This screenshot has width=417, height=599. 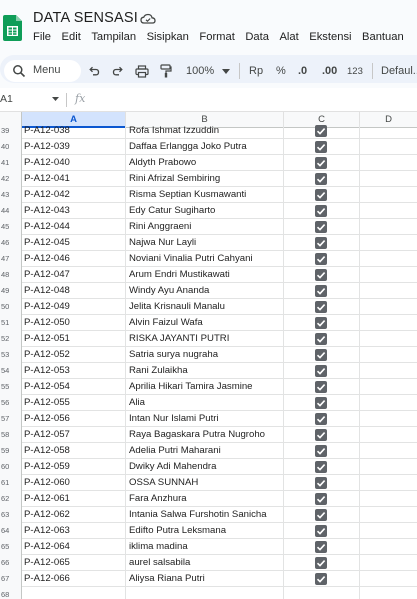 I want to click on cell-code, so click(x=74, y=593).